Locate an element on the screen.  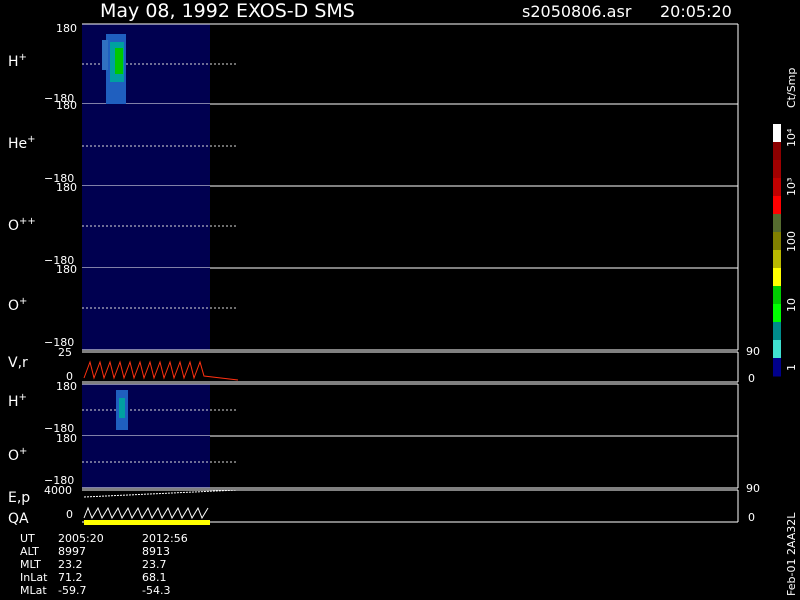
plot-time: 20:05:20 is located at coordinates (696, 11).